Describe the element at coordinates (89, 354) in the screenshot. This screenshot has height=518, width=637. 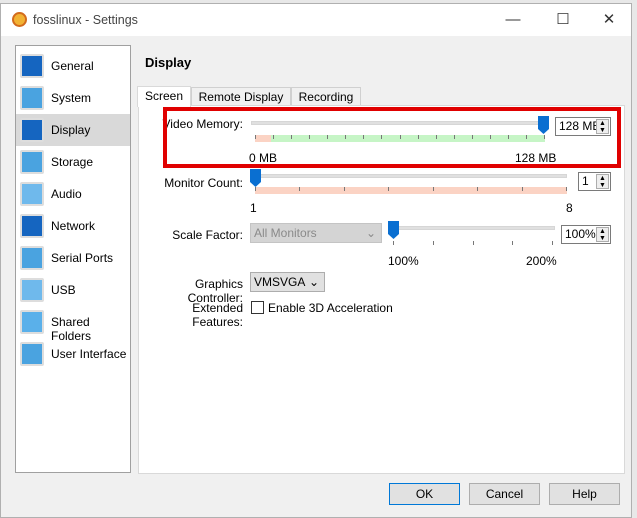
I see `sidebar-item-label: User Interface` at that location.